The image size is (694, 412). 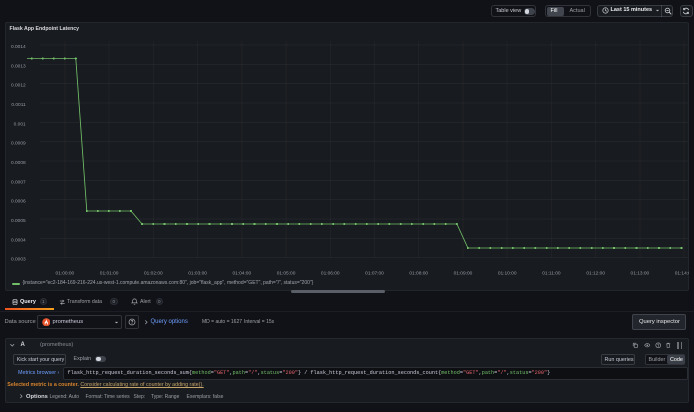 I want to click on svg-text: 0.0003, so click(x=18, y=260).